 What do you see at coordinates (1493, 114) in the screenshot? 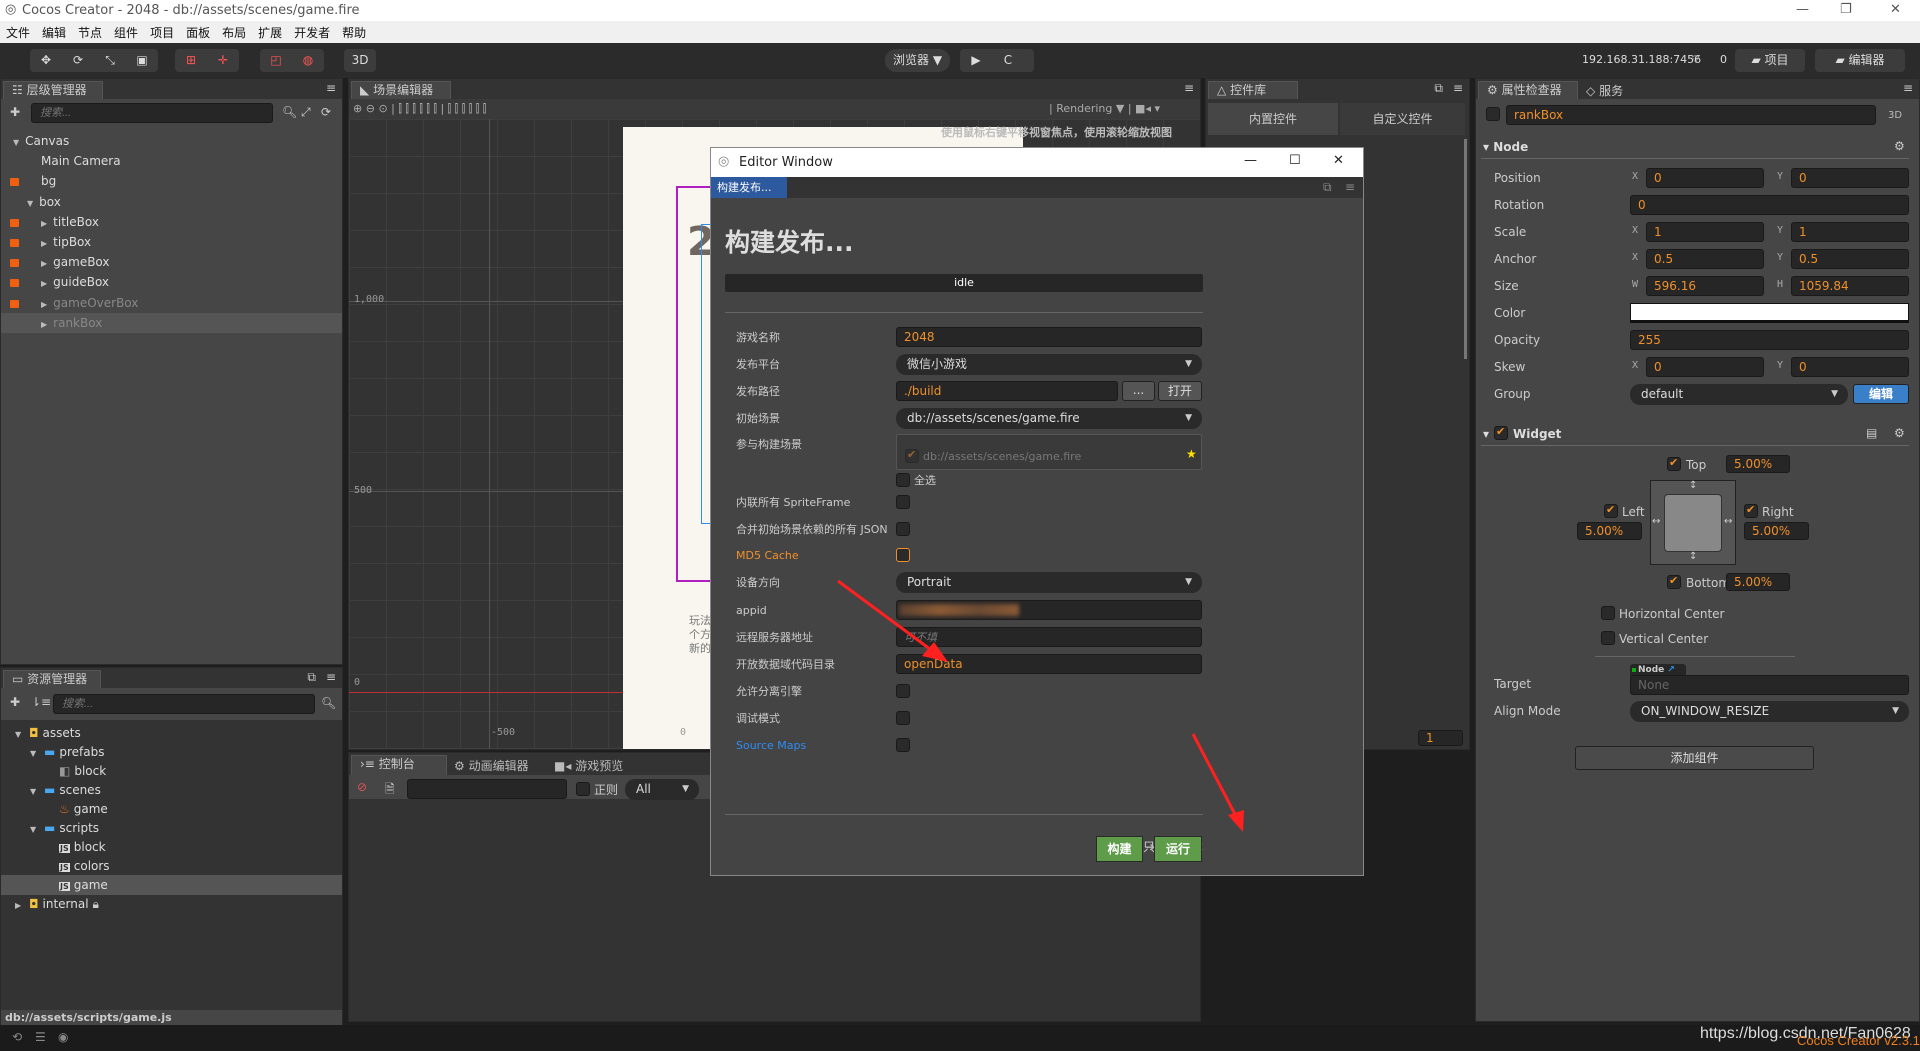
I see `node-active-checkbox` at bounding box center [1493, 114].